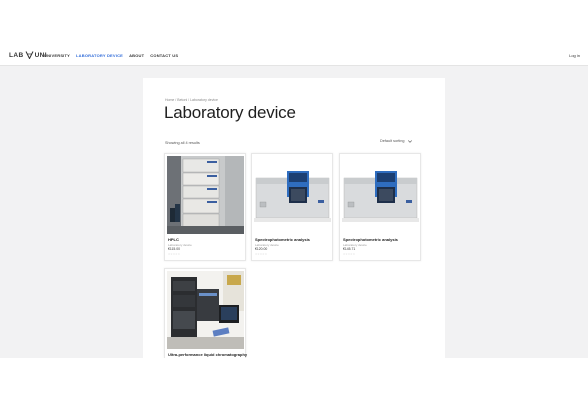 This screenshot has width=588, height=409. Describe the element at coordinates (136, 55) in the screenshot. I see `nav-item-about: ABOUT` at that location.